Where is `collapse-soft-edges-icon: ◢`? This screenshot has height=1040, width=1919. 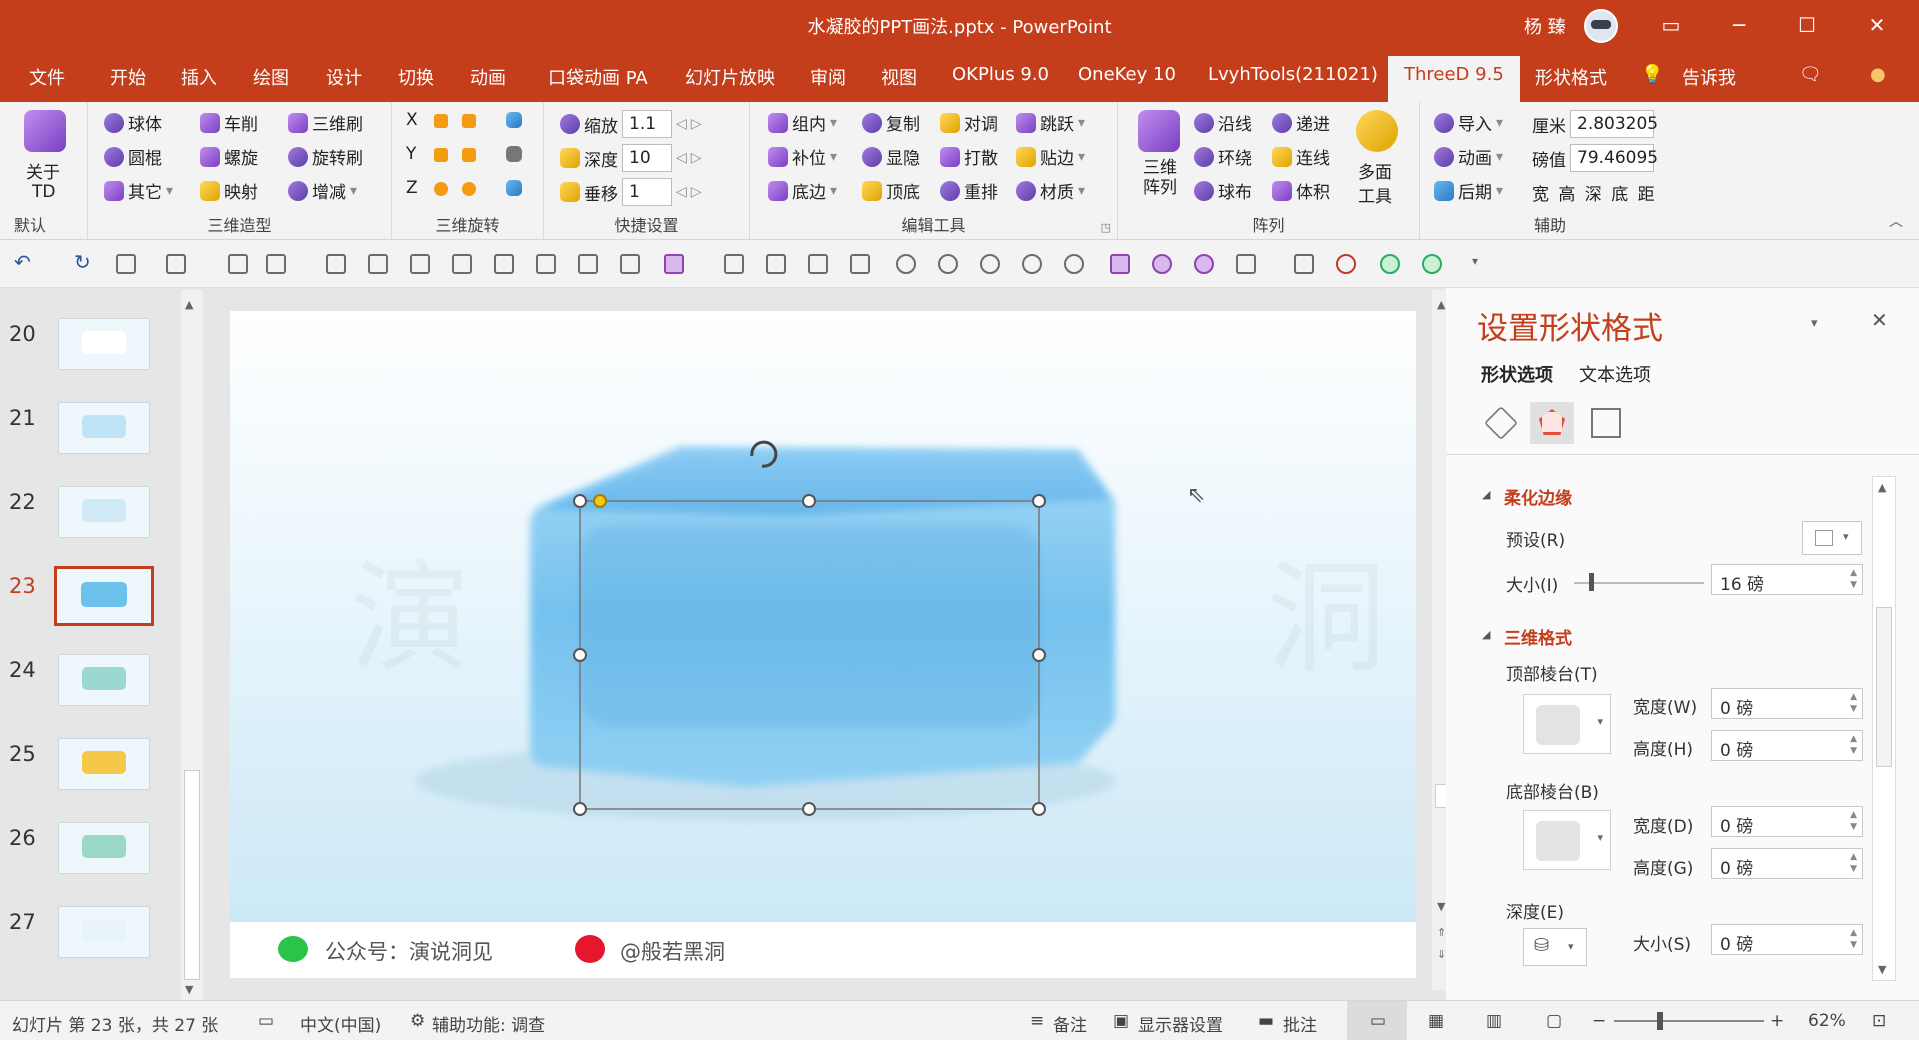 collapse-soft-edges-icon: ◢ is located at coordinates (1486, 494).